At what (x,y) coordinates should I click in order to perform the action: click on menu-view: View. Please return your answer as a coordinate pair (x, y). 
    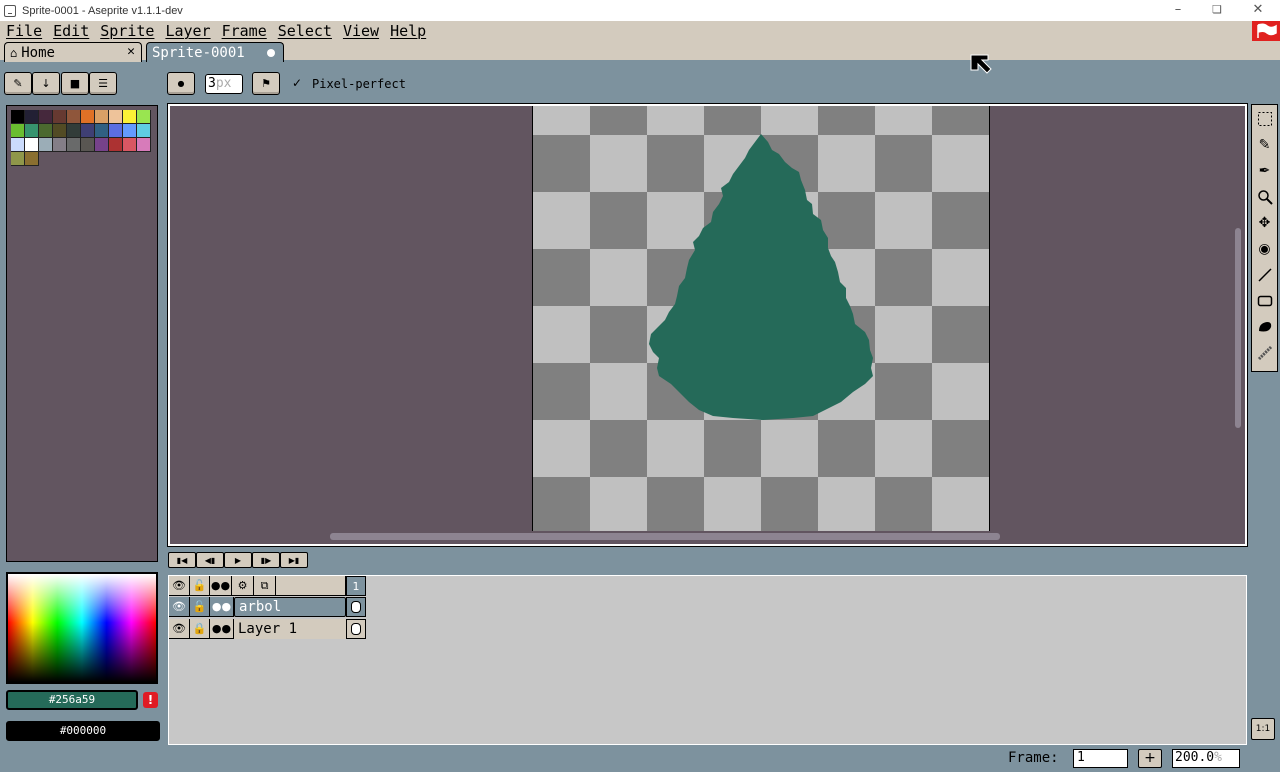
    Looking at the image, I should click on (361, 31).